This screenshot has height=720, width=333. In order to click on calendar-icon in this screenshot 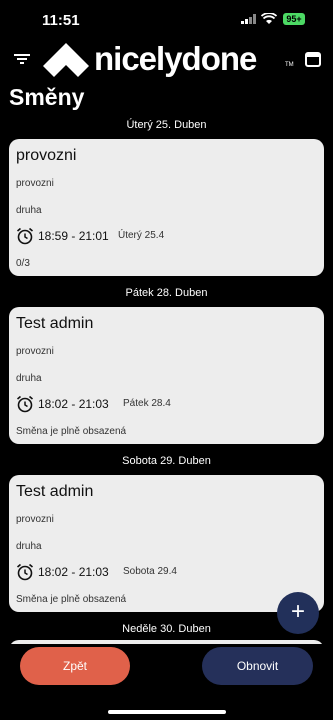, I will do `click(313, 59)`.